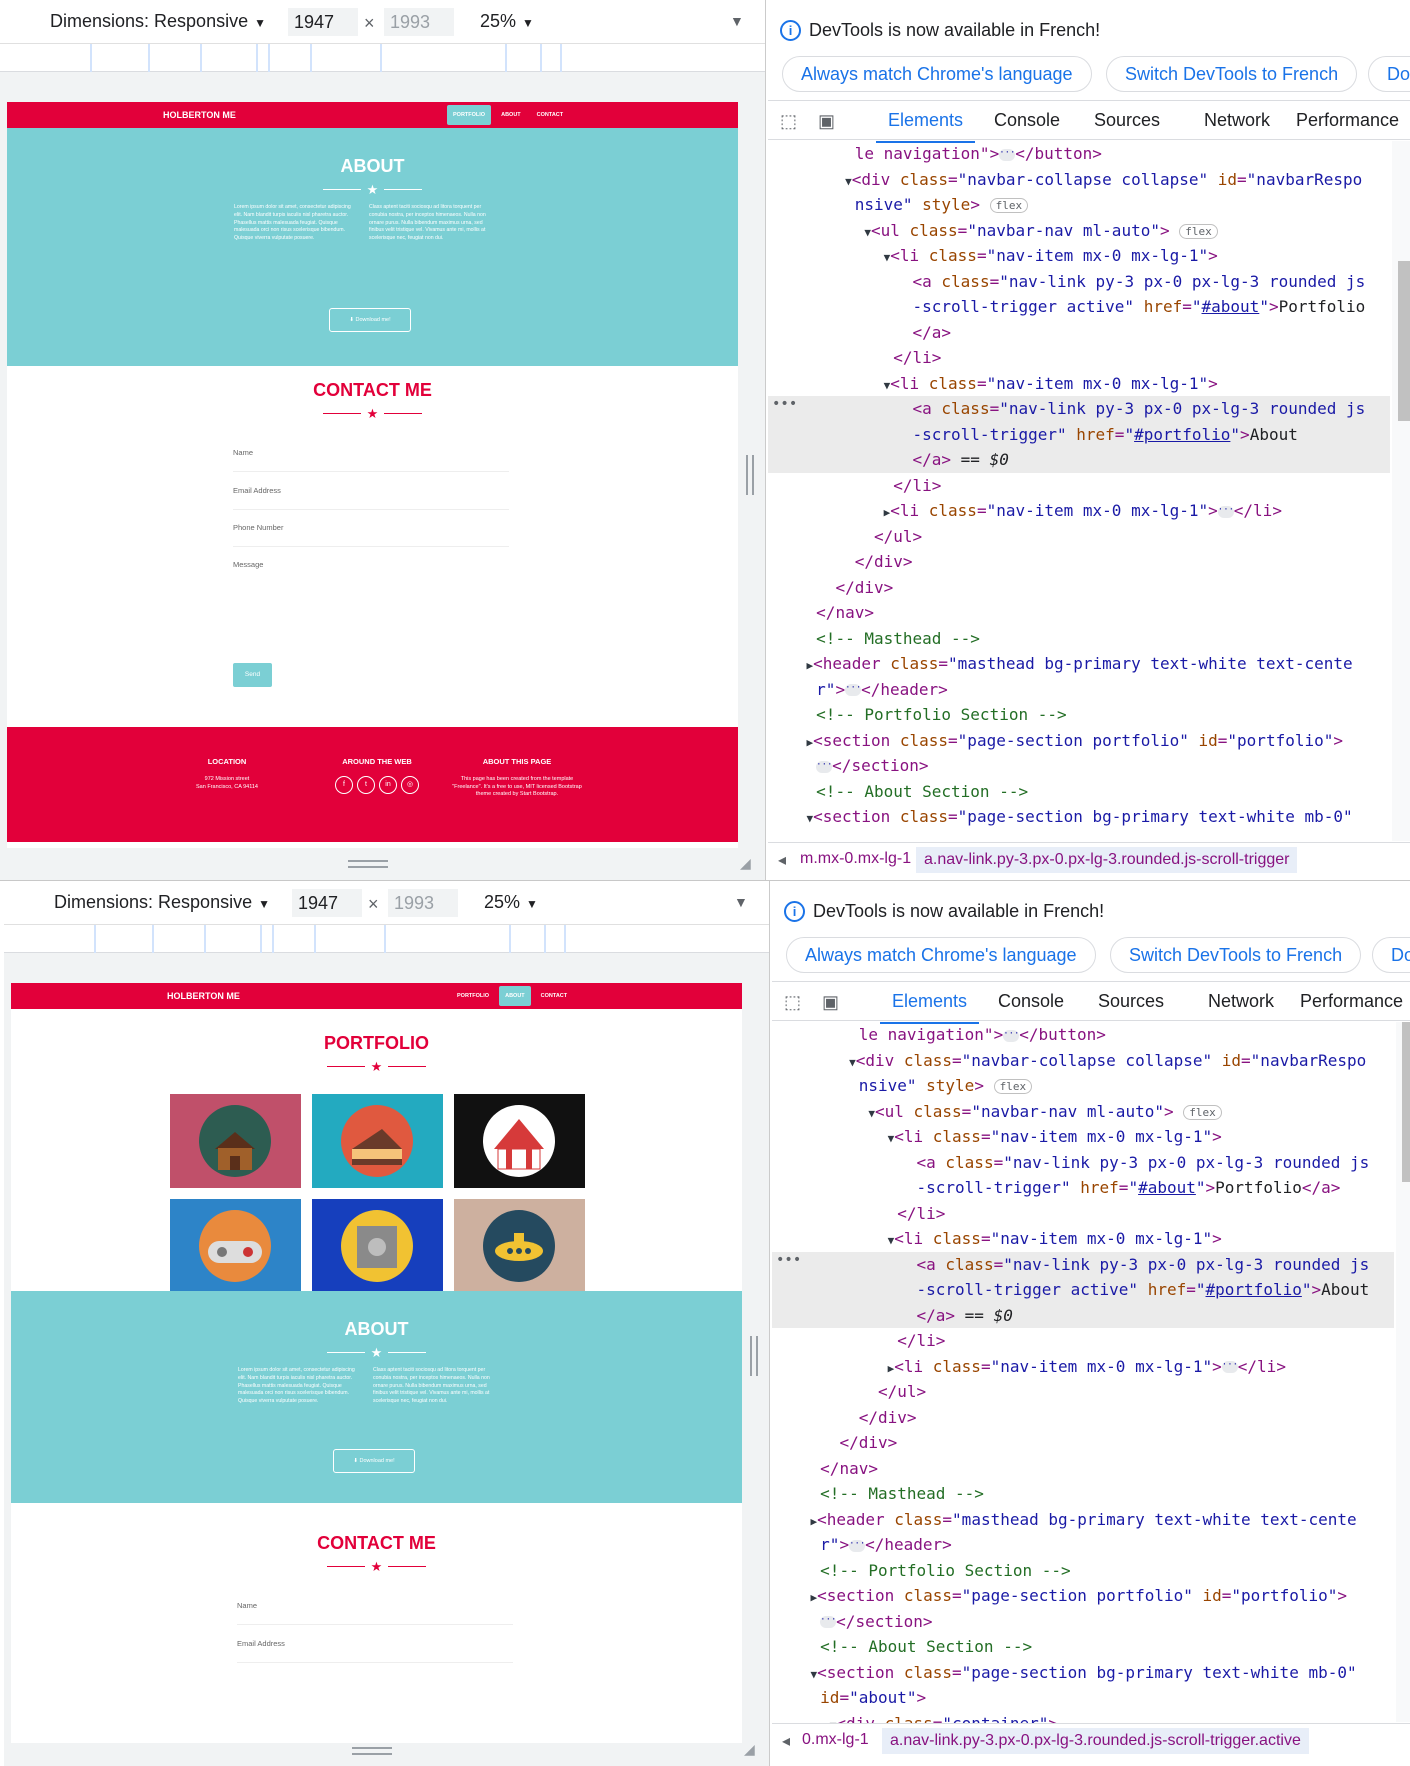 The width and height of the screenshot is (1410, 1766). What do you see at coordinates (737, 21) in the screenshot?
I see `more-options-icon: ▼` at bounding box center [737, 21].